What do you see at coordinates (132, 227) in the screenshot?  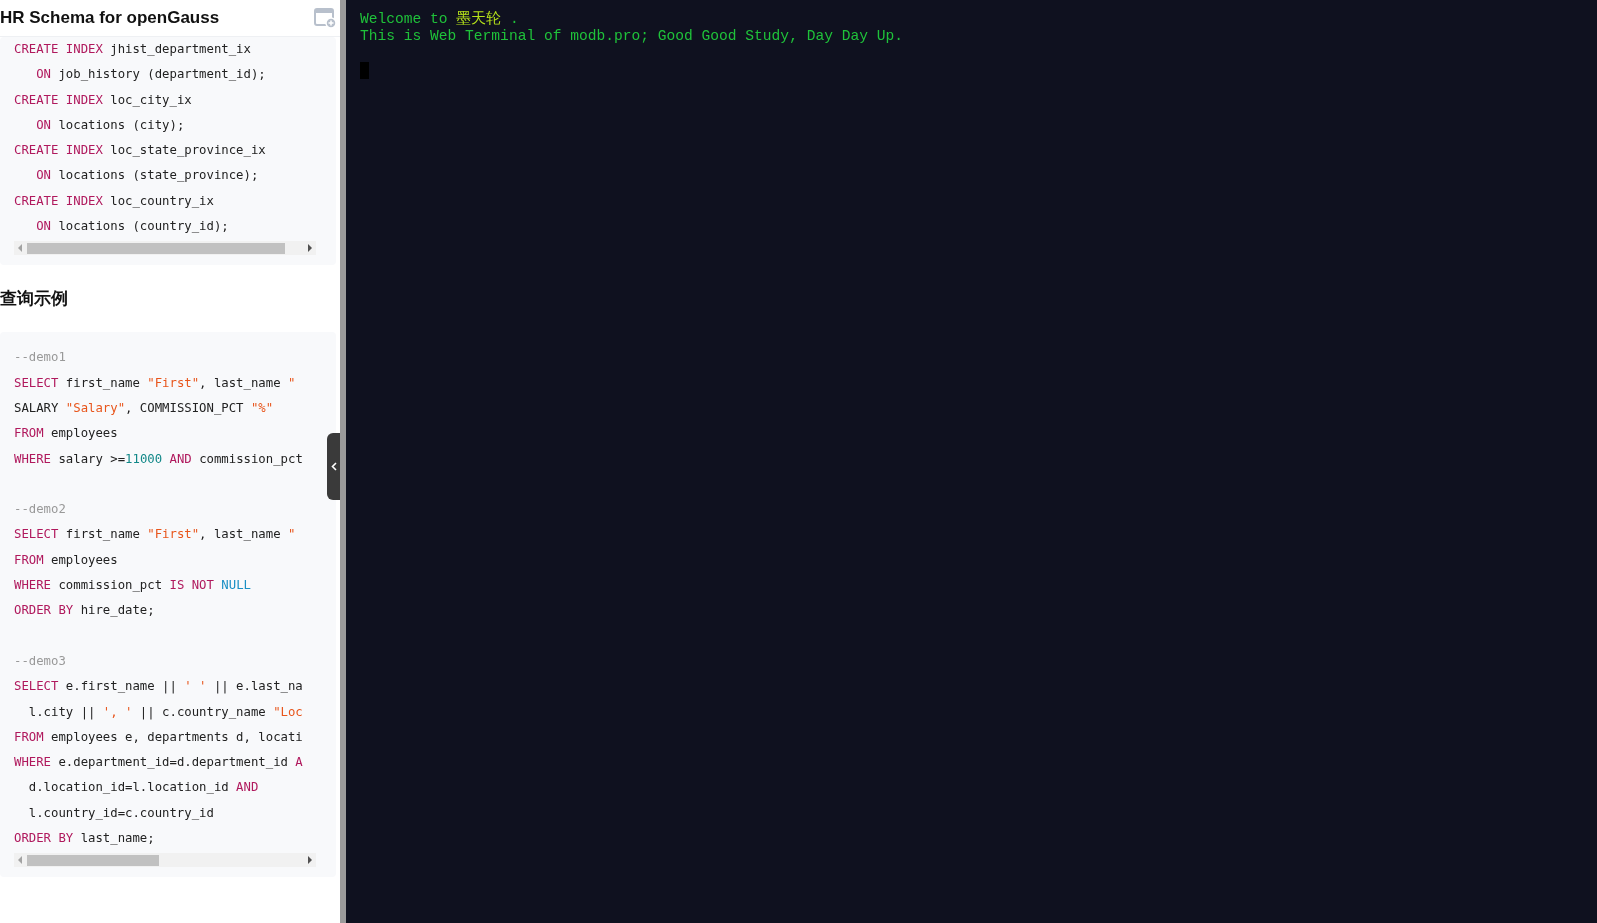 I see `code-line: ON locations (country_id);` at bounding box center [132, 227].